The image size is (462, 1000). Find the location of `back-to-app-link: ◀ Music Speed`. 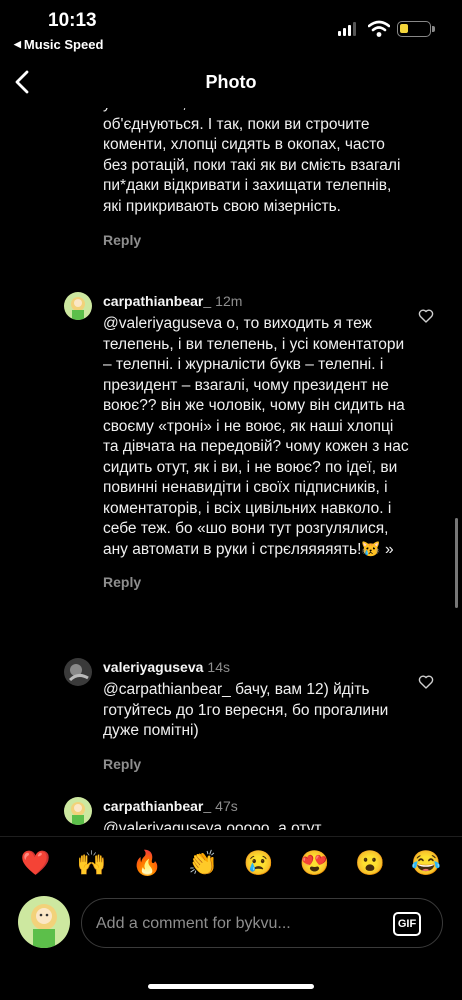

back-to-app-link: ◀ Music Speed is located at coordinates (58, 44).